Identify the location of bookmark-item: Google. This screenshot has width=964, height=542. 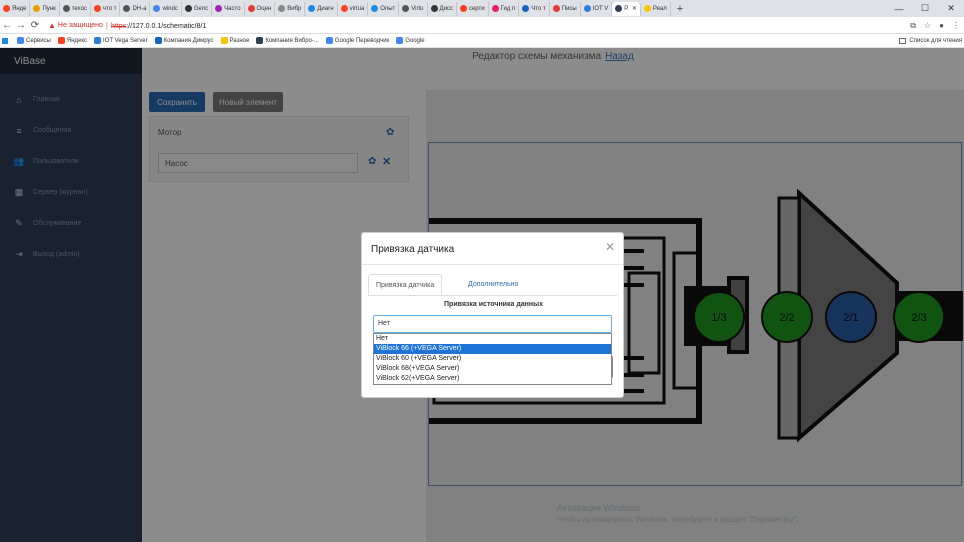
(410, 40).